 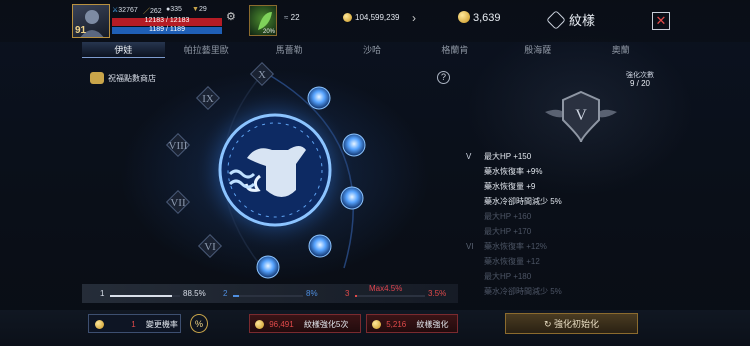 I want to click on segment-2-track, so click(x=268, y=296).